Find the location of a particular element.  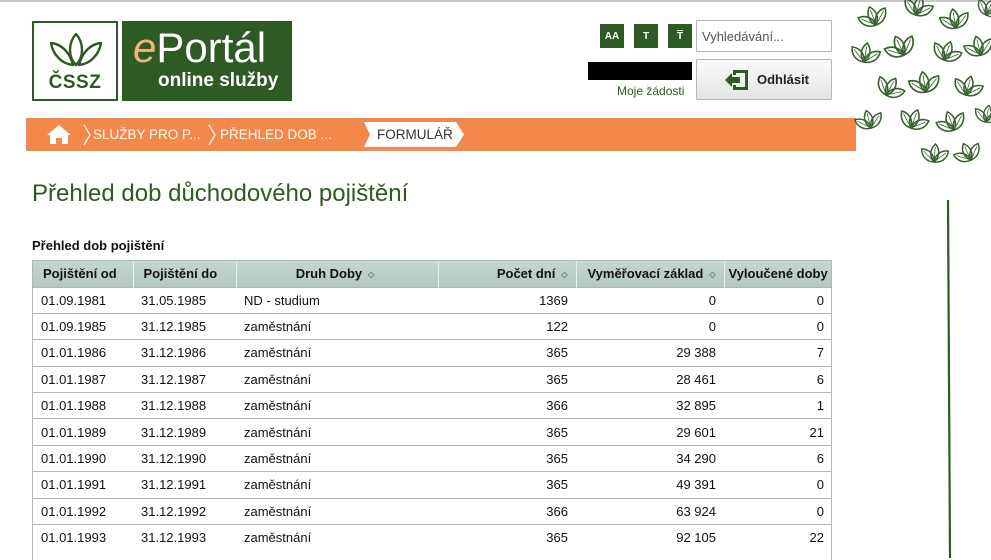

cell-pojisteni-do: 31.12.1988 is located at coordinates (184, 405).